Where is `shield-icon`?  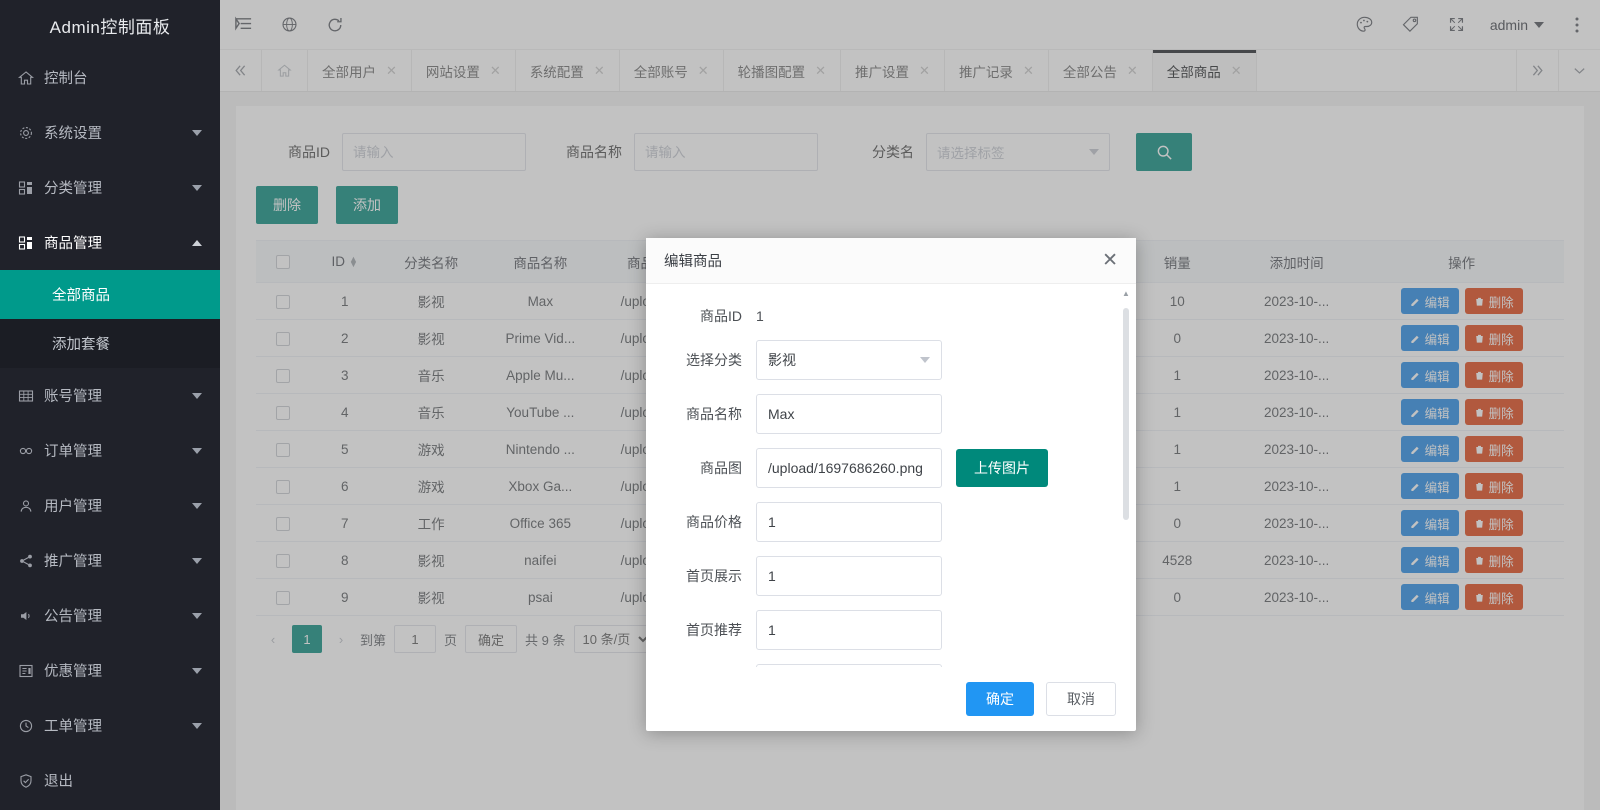
shield-icon is located at coordinates (31, 781).